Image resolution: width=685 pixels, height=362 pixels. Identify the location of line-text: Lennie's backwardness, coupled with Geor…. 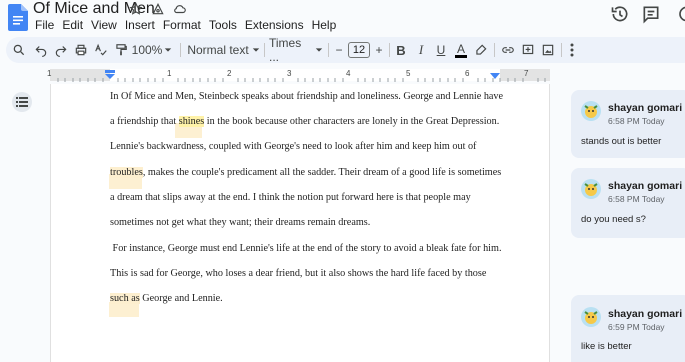
(293, 146).